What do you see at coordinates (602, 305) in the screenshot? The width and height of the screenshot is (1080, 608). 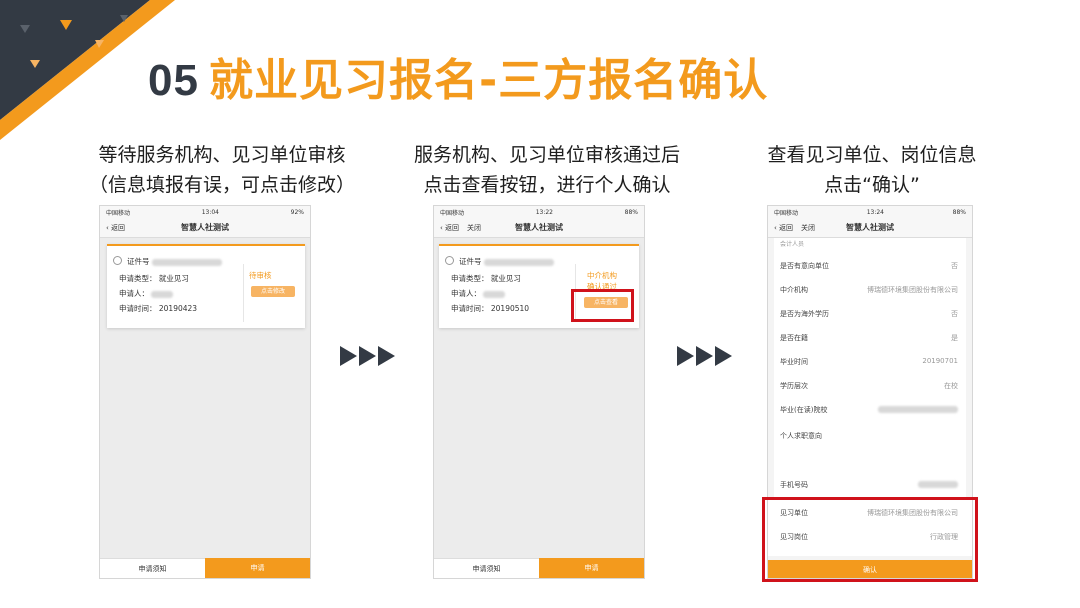 I see `highlight-box-view` at bounding box center [602, 305].